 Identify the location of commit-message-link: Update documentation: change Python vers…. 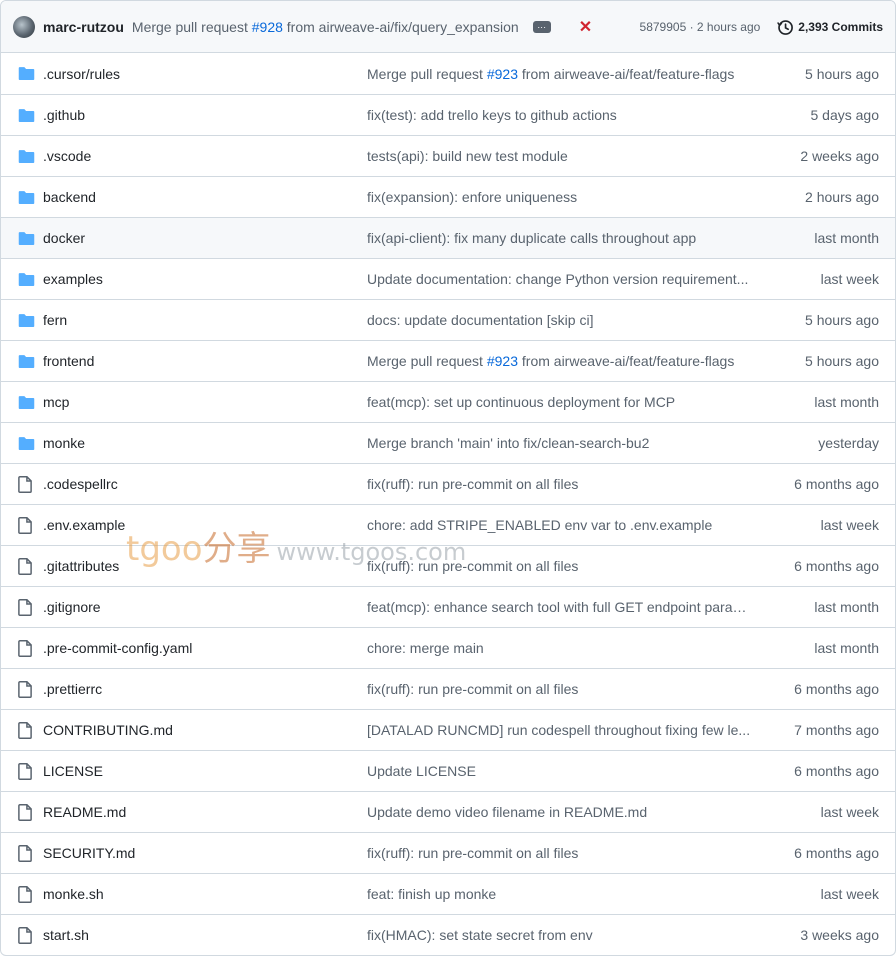
(560, 279).